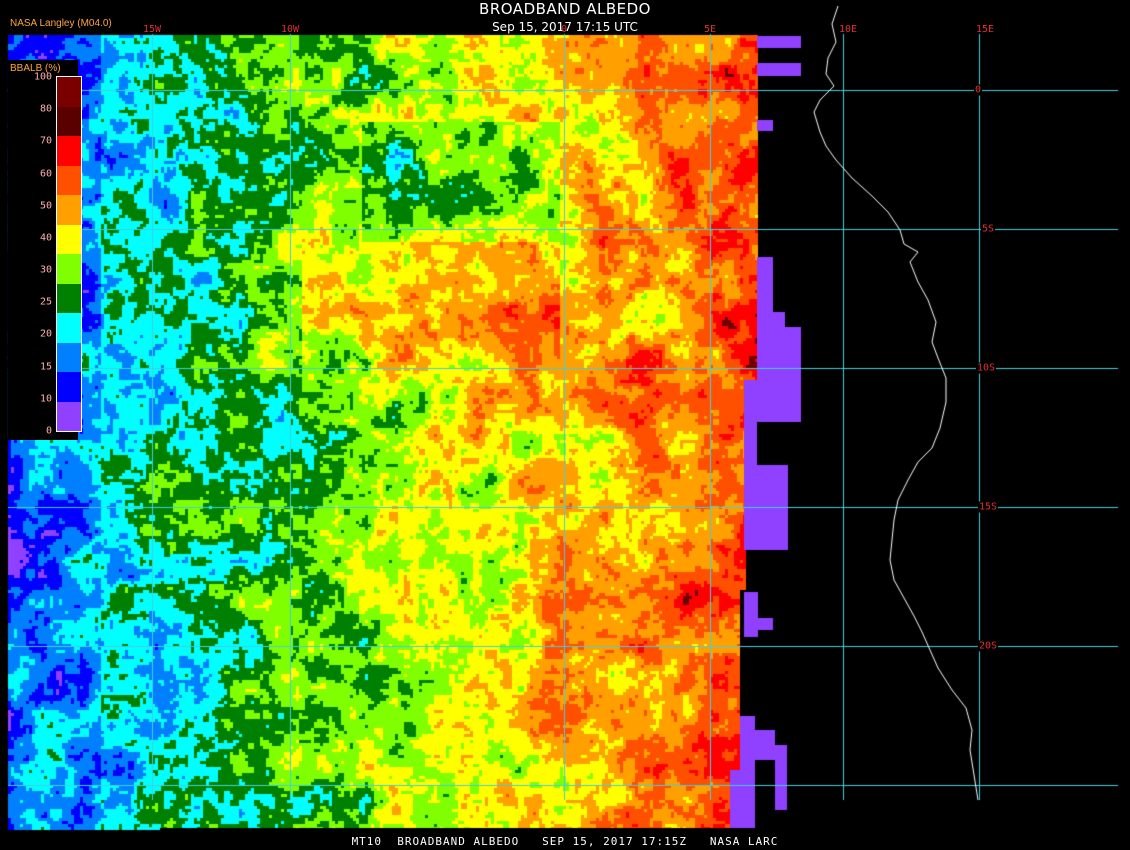  I want to click on legend-tick-label: 15, so click(45, 367).